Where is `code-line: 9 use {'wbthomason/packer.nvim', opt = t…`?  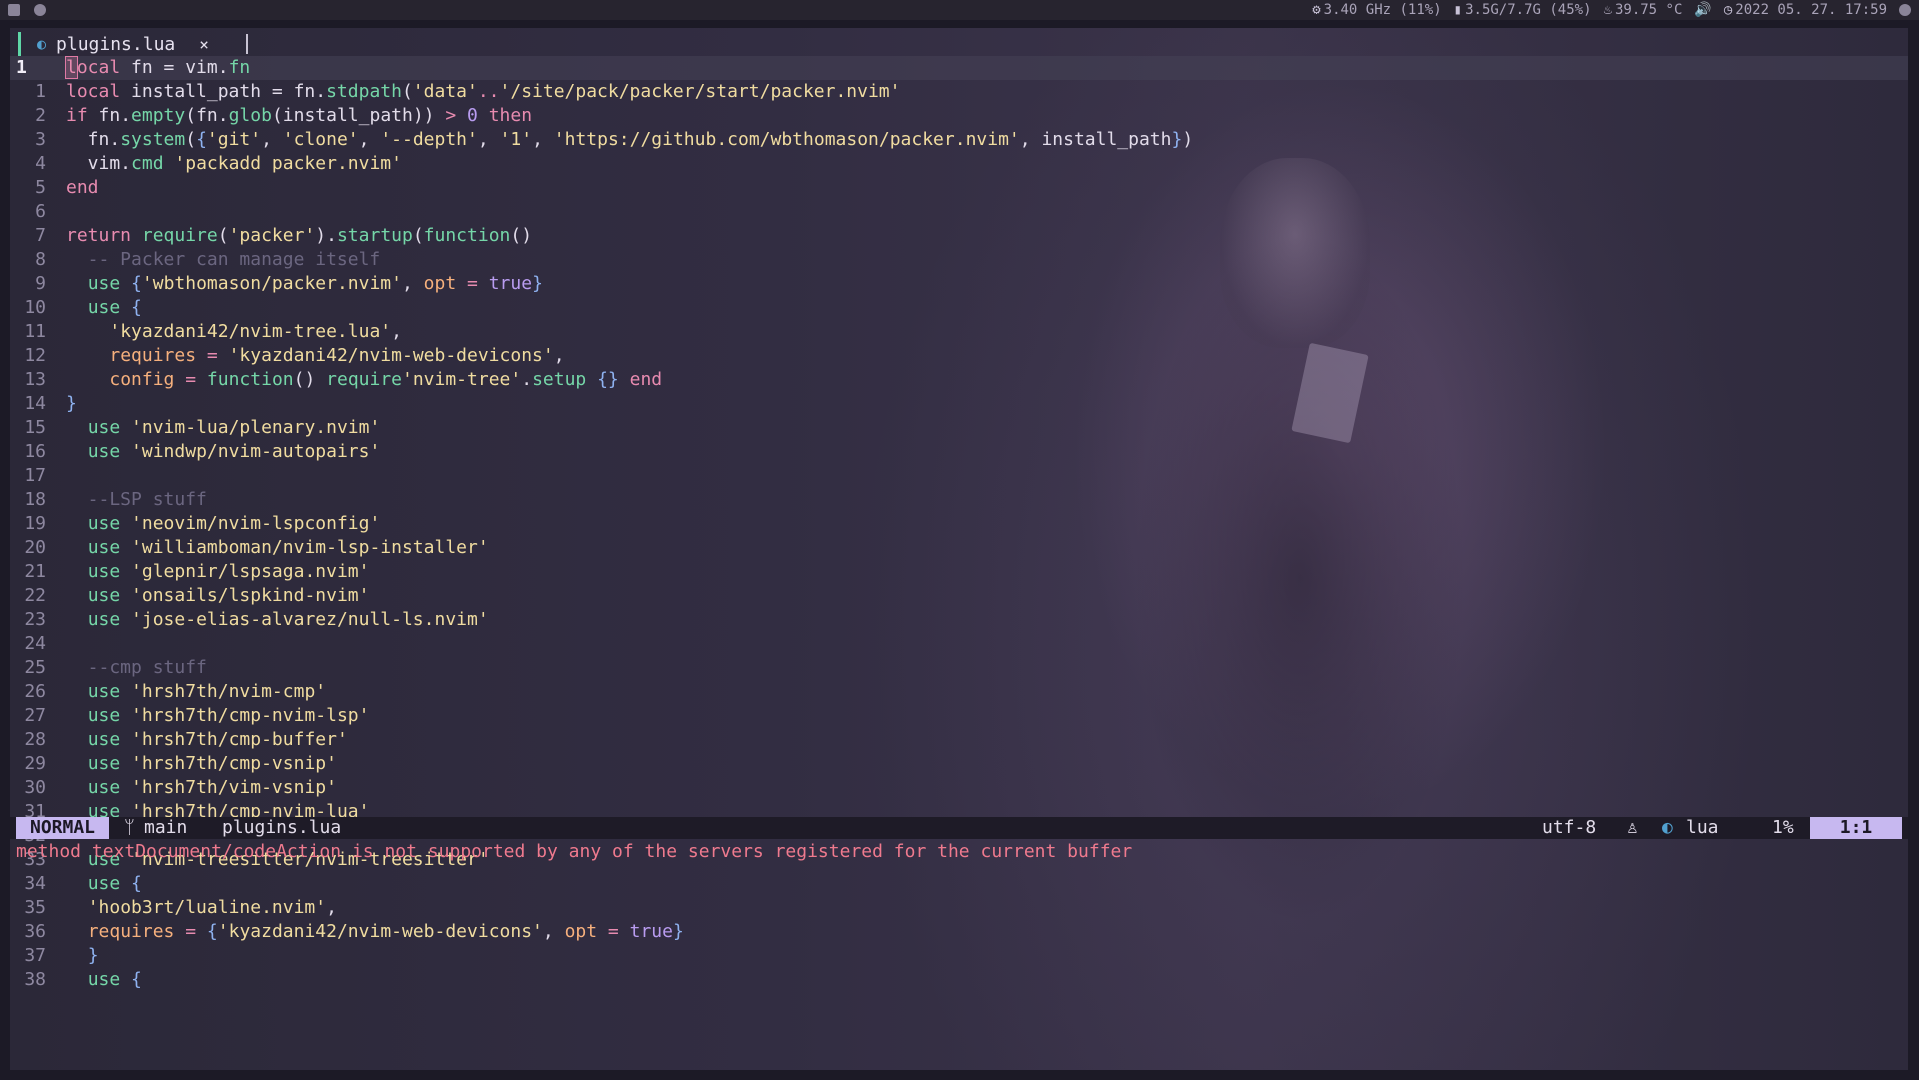
code-line: 9 use {'wbthomason/packer.nvim', opt = t… is located at coordinates (959, 284).